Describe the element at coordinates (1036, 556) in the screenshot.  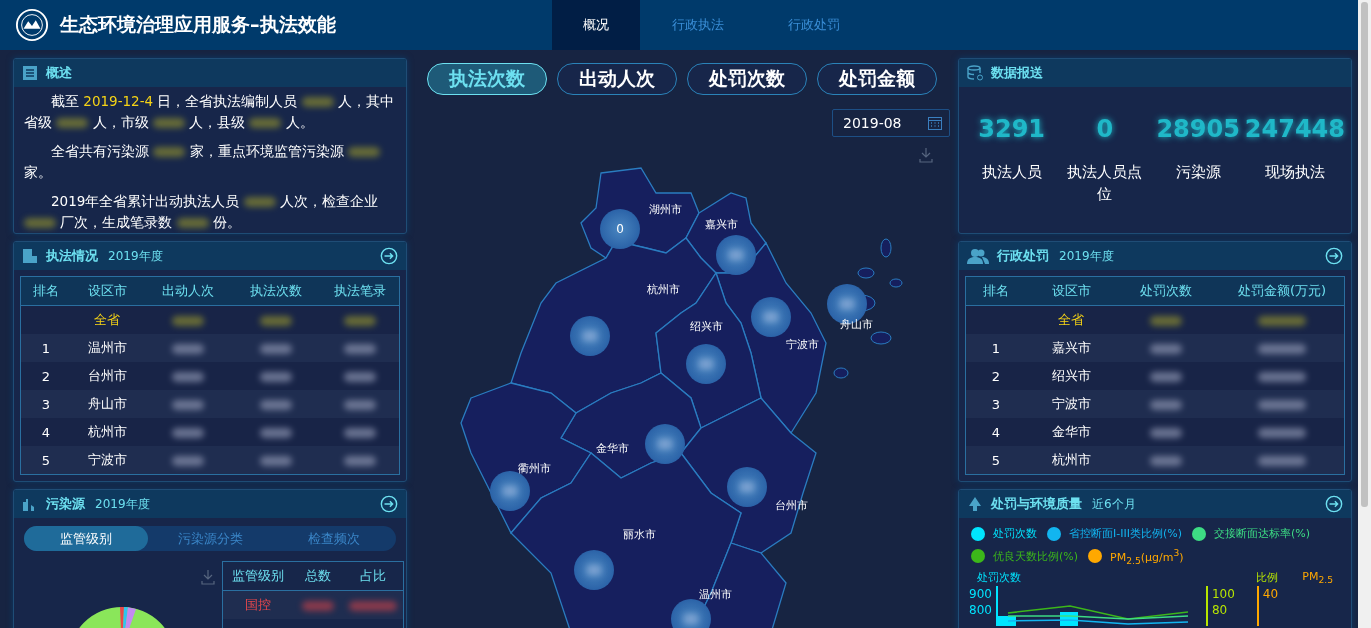
I see `legend-label: 优良天数比例(%)` at that location.